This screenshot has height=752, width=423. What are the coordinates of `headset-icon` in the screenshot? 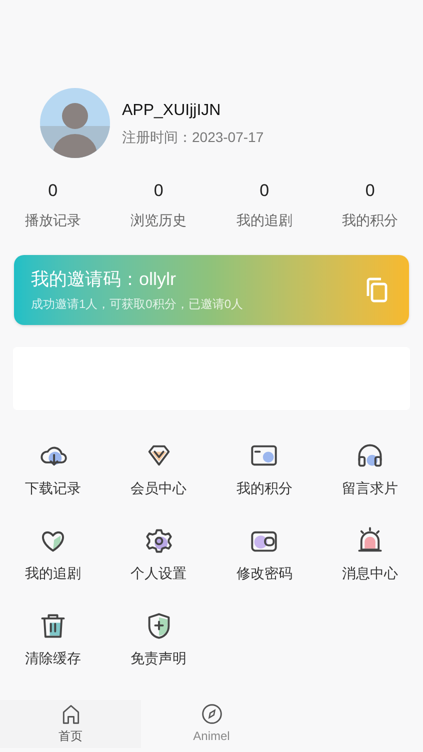 It's located at (370, 456).